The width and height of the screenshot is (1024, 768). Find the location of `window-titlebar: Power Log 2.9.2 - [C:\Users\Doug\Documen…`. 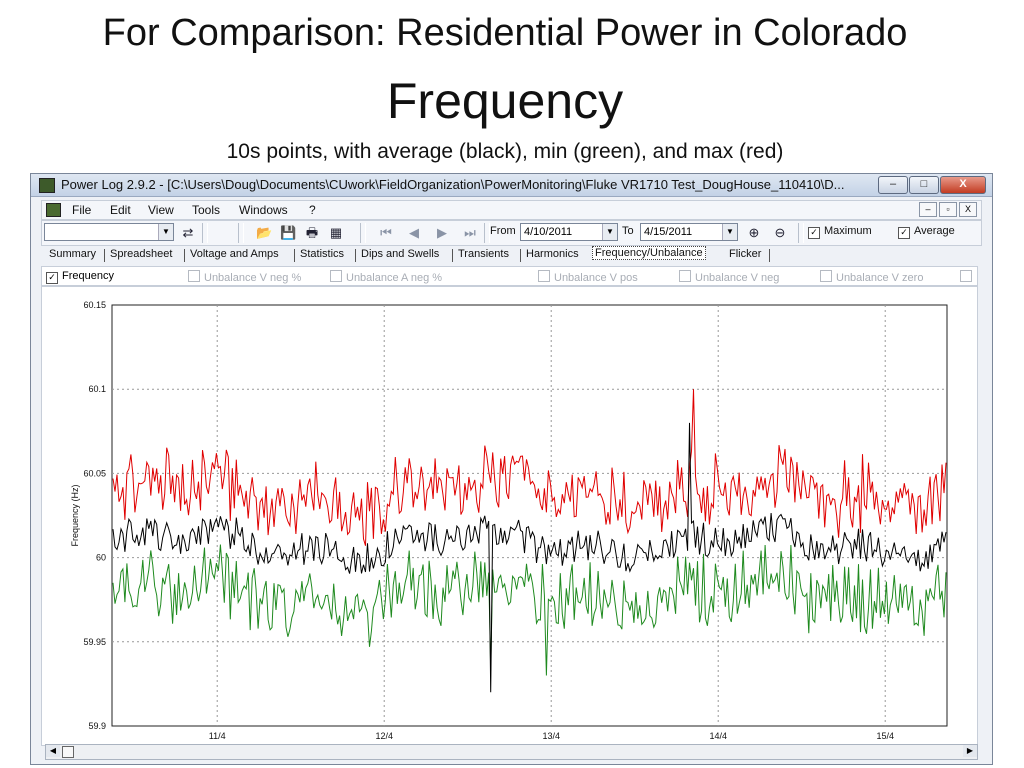

window-titlebar: Power Log 2.9.2 - [C:\Users\Doug\Documen… is located at coordinates (511, 185).